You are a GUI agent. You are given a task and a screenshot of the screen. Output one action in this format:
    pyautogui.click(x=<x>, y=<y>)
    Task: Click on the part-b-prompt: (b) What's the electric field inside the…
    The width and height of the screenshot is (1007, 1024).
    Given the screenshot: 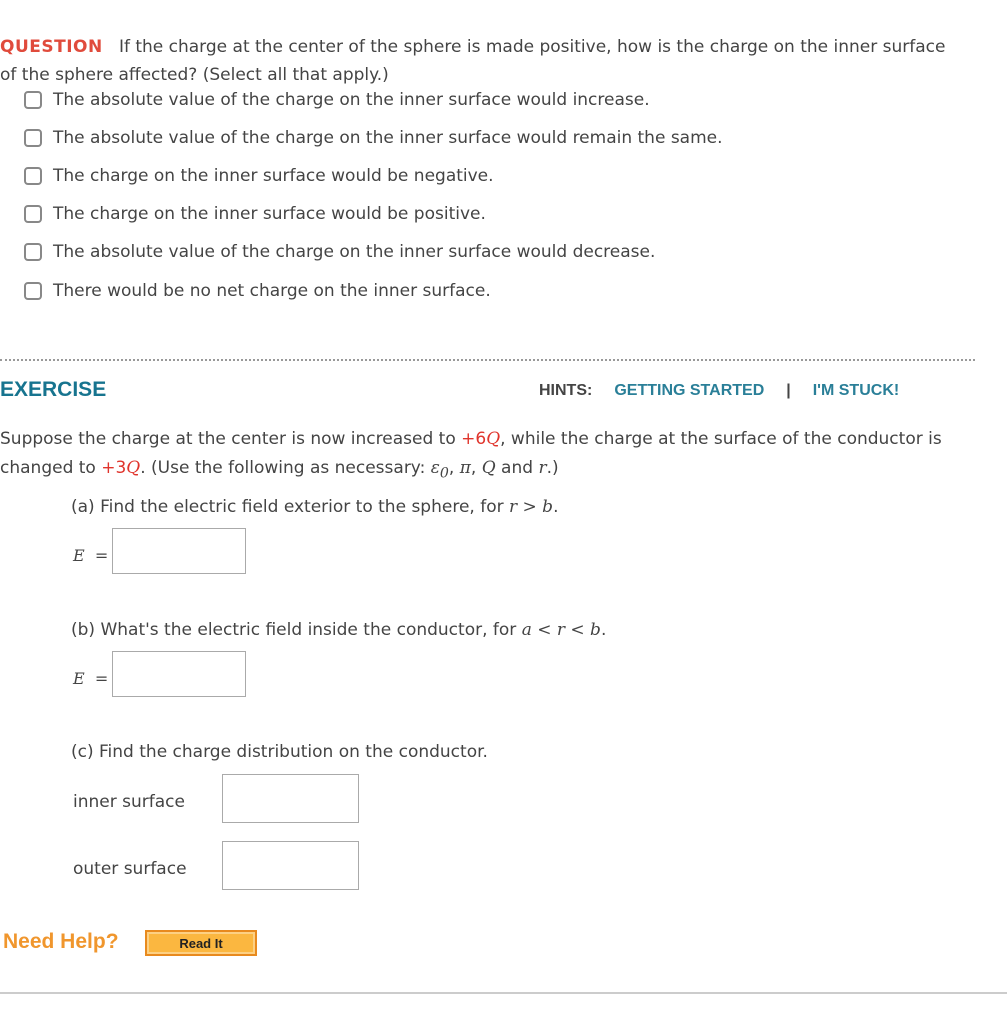 What is the action you would take?
    pyautogui.click(x=339, y=630)
    